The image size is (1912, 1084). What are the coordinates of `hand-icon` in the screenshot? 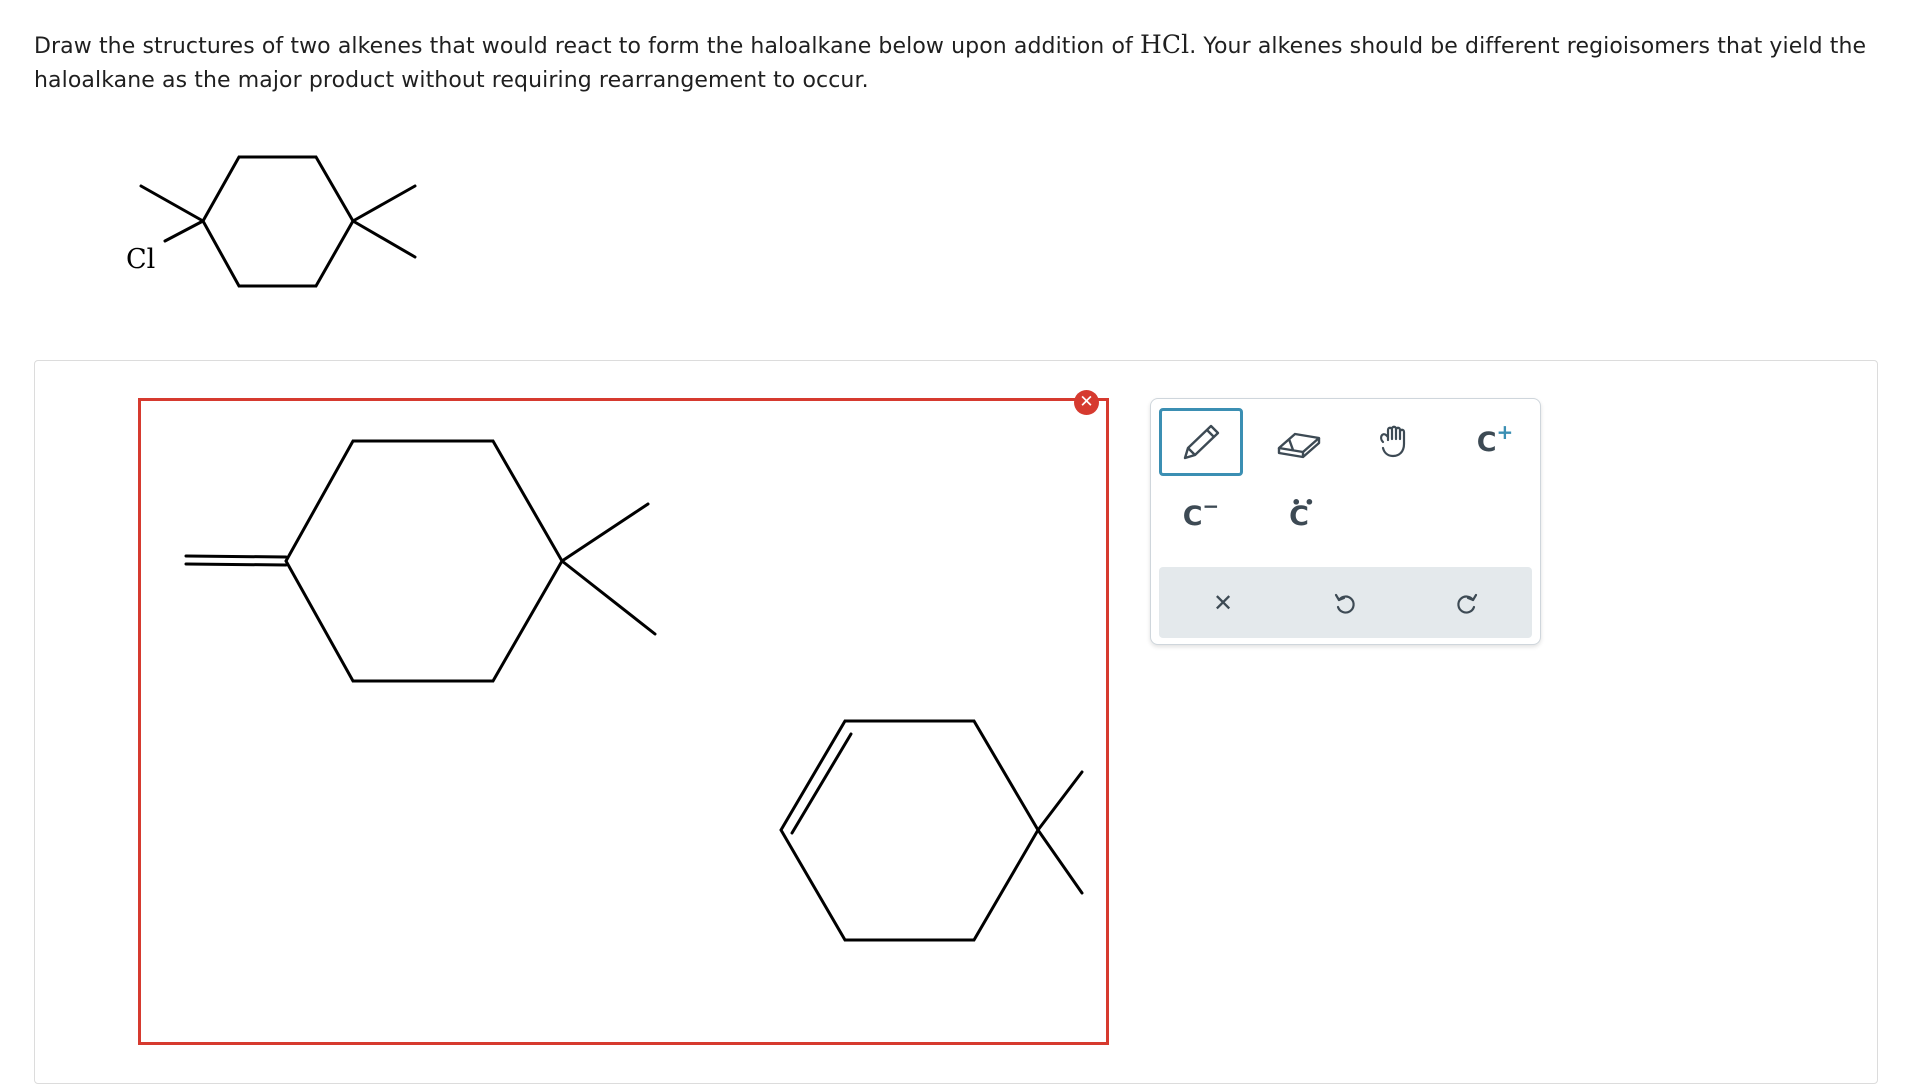 It's located at (1393, 441).